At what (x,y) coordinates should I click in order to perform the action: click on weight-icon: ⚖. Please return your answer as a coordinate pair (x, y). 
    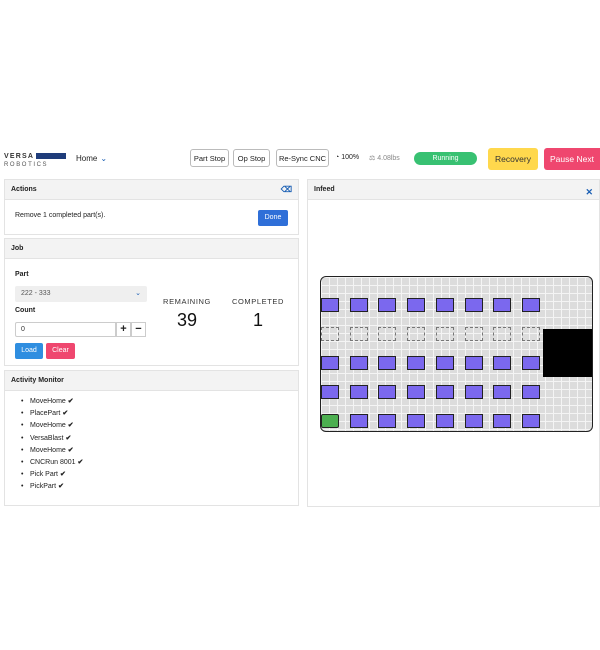
    Looking at the image, I should click on (372, 158).